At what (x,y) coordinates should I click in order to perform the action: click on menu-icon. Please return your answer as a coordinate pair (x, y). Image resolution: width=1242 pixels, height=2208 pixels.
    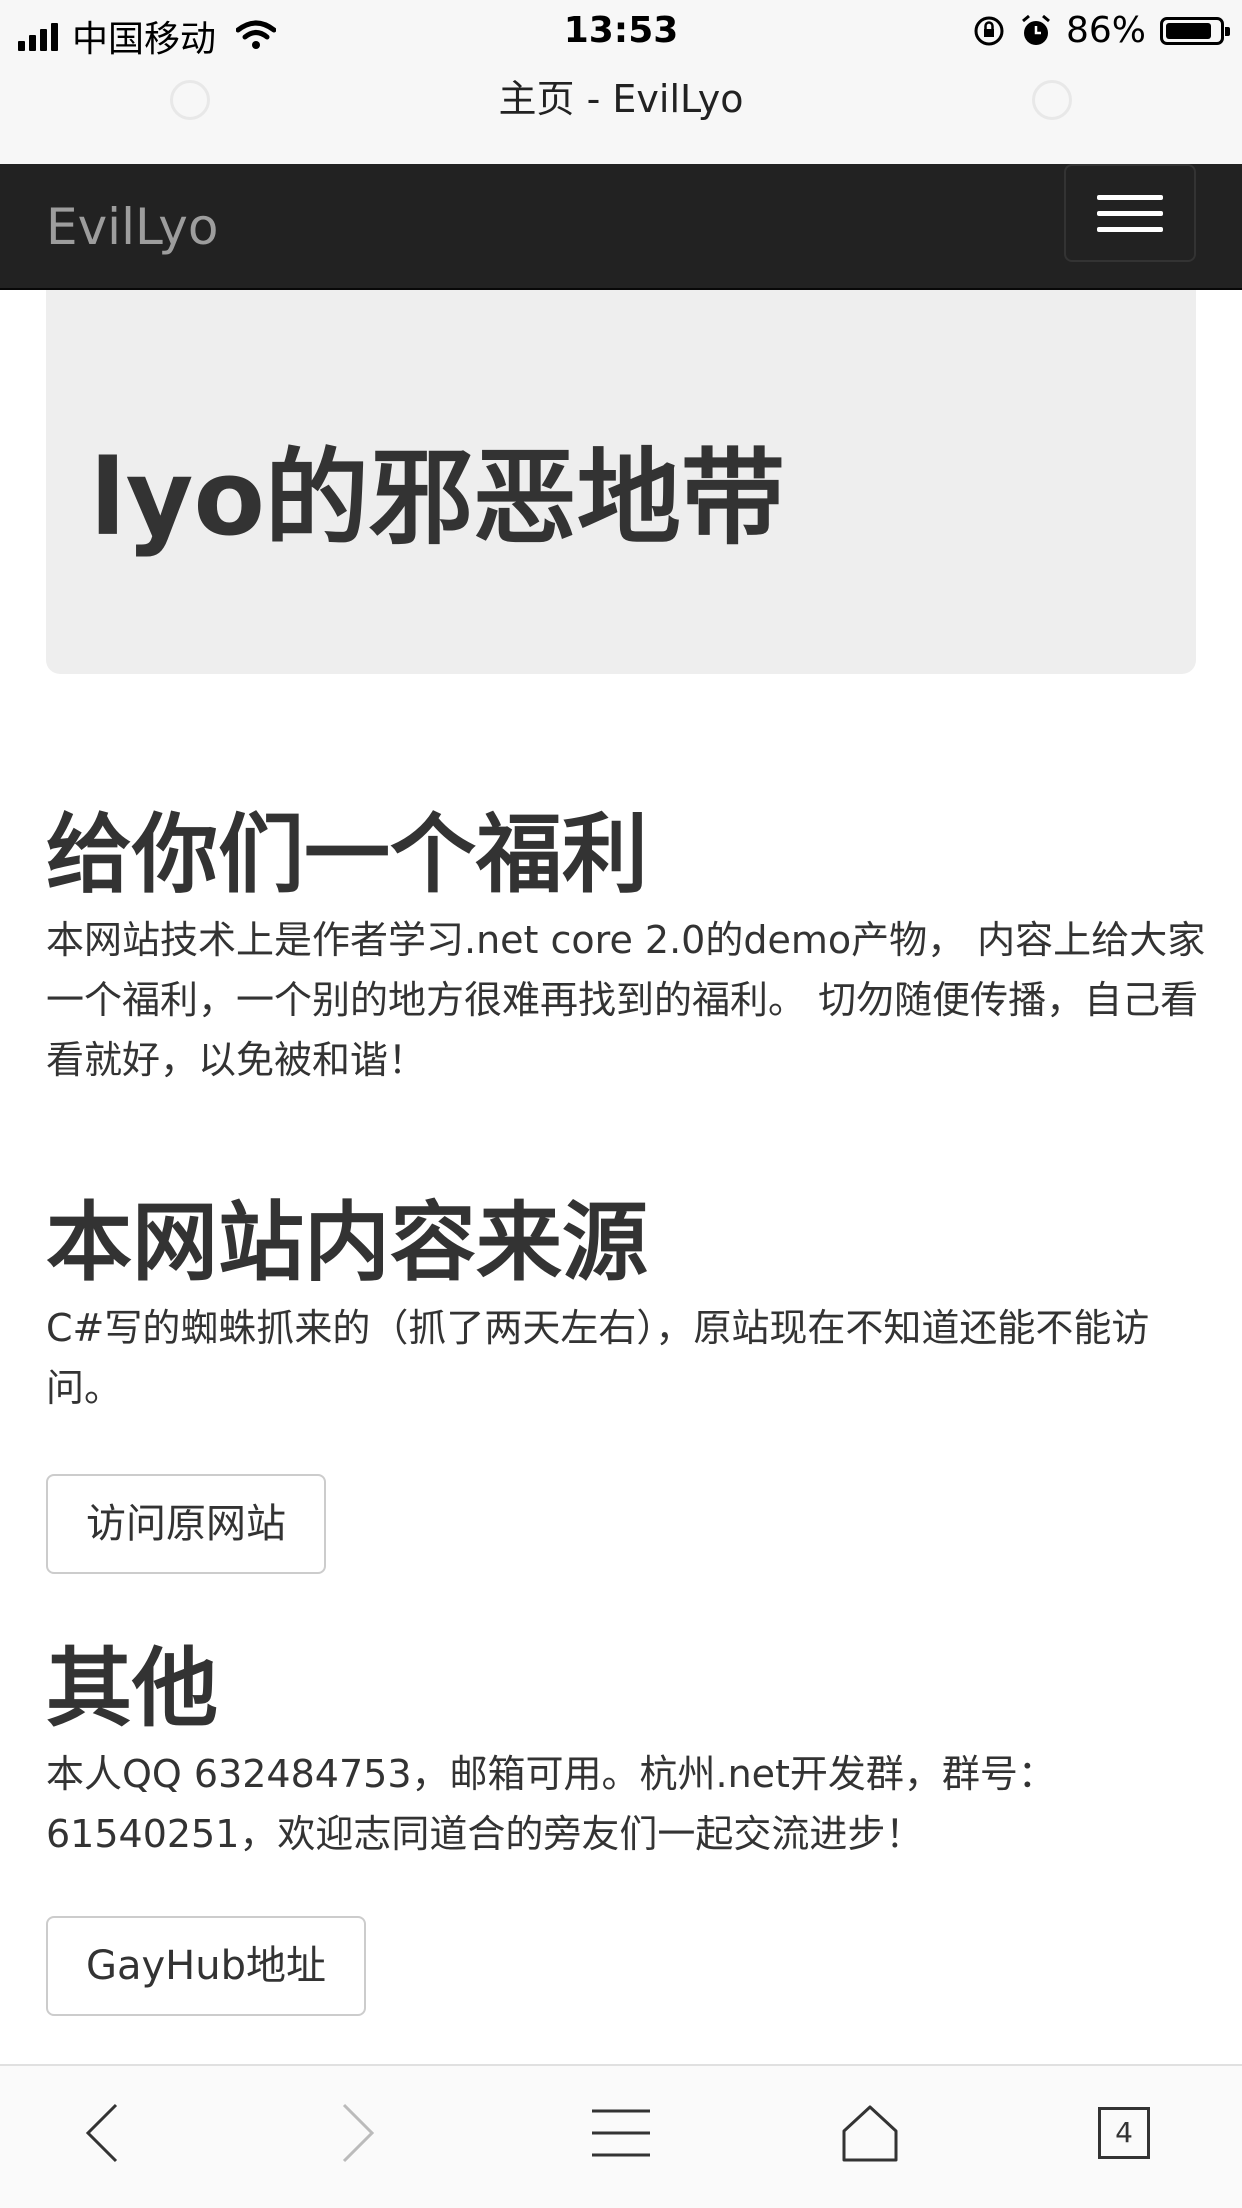
    Looking at the image, I should click on (621, 2133).